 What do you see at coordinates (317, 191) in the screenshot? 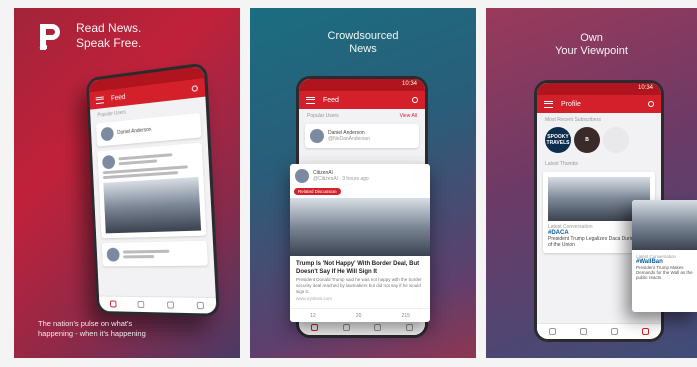
I see `related-discussion-badge: Related Discussion` at bounding box center [317, 191].